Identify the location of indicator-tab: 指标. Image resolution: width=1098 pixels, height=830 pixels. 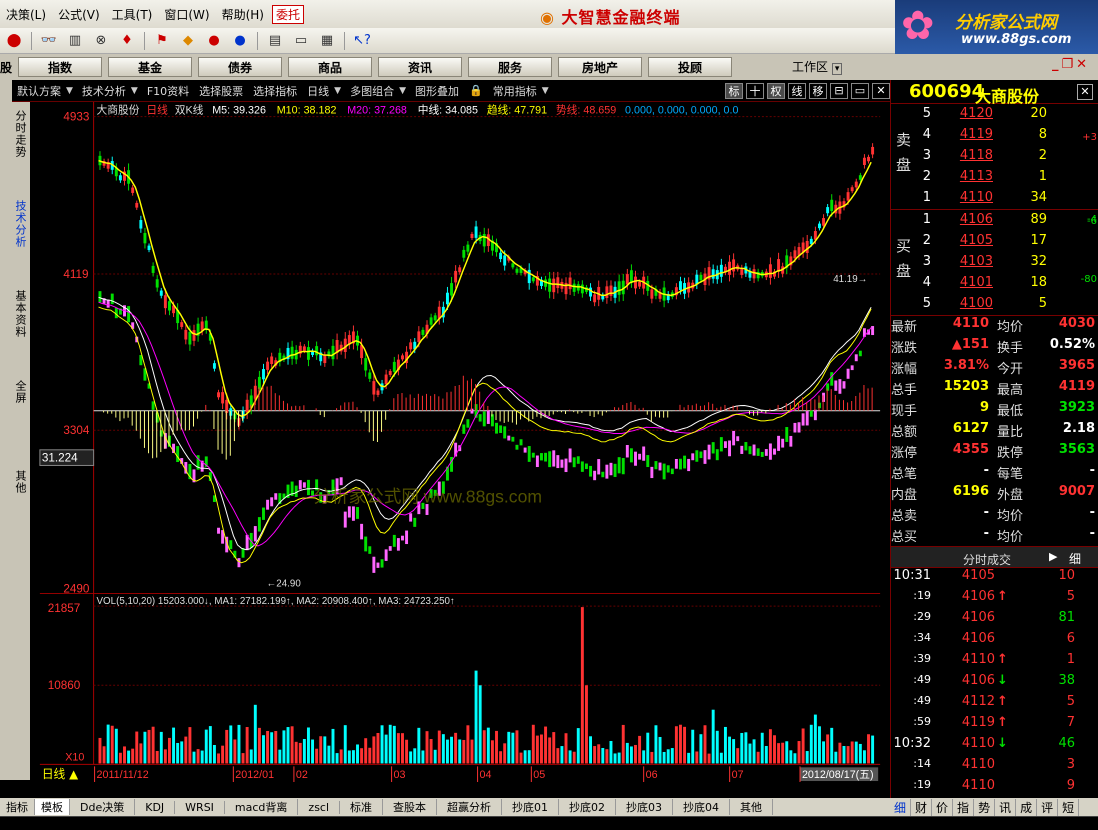
(17, 807).